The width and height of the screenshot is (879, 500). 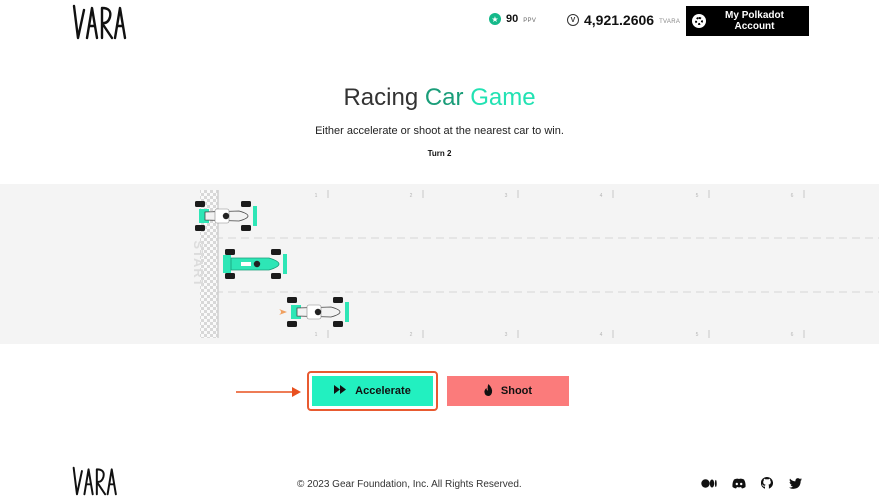 I want to click on fast-forward-icon, so click(x=340, y=391).